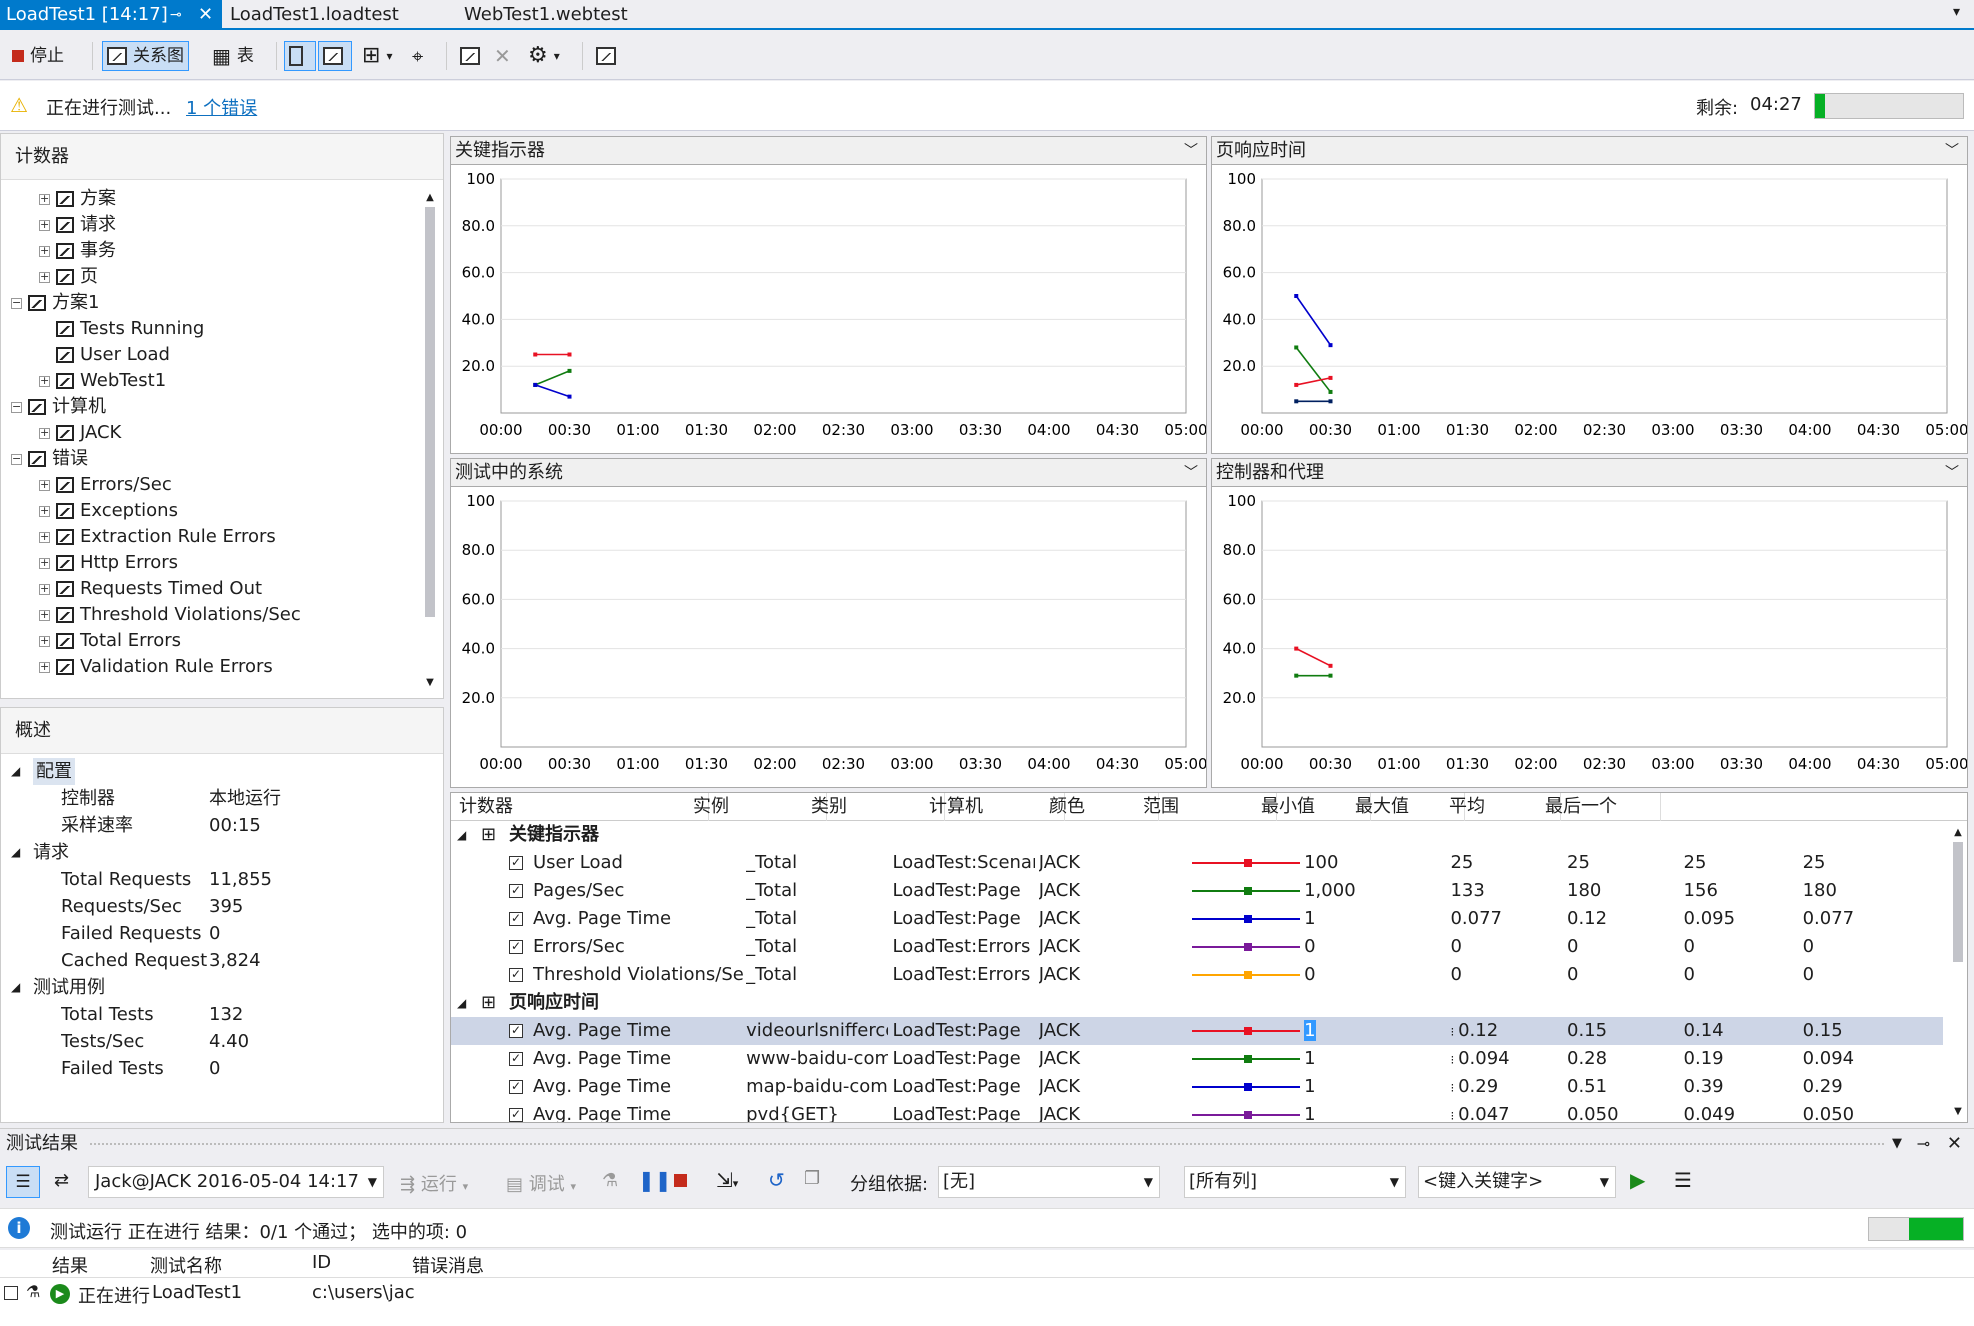 This screenshot has height=1326, width=1974. What do you see at coordinates (77, 199) in the screenshot?
I see `tree-item: + 方案` at bounding box center [77, 199].